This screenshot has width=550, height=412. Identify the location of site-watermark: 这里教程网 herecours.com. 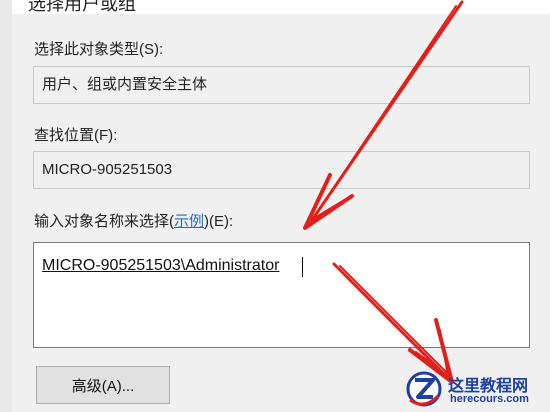
(475, 389).